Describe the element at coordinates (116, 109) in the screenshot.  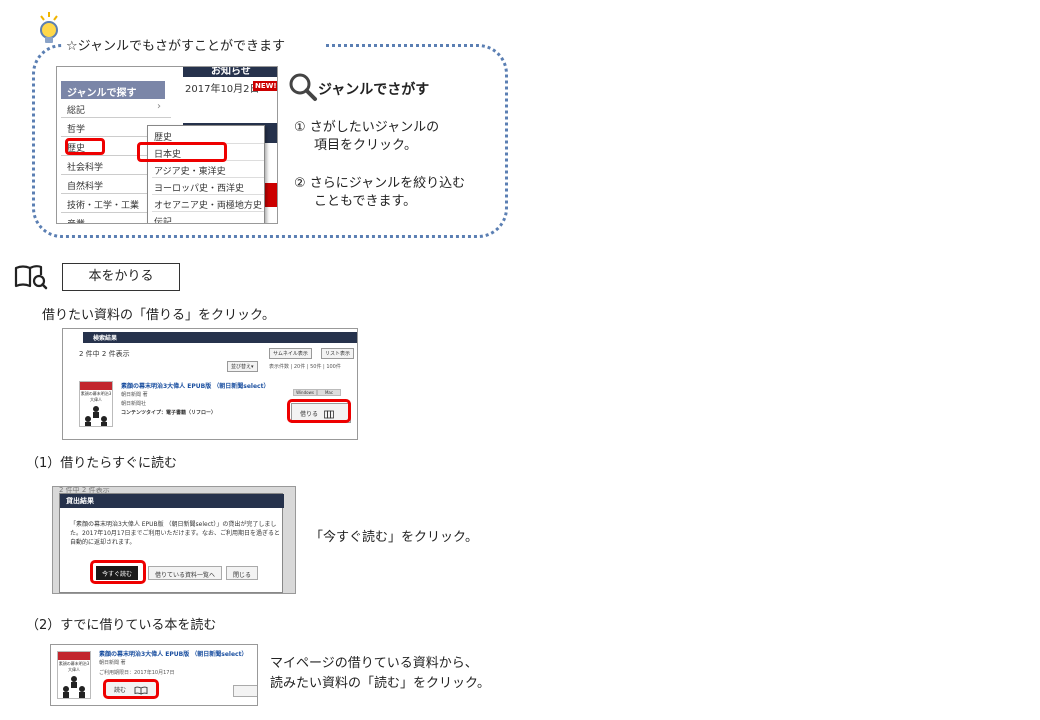
I see `sidebar-item-sōki: 総記` at that location.